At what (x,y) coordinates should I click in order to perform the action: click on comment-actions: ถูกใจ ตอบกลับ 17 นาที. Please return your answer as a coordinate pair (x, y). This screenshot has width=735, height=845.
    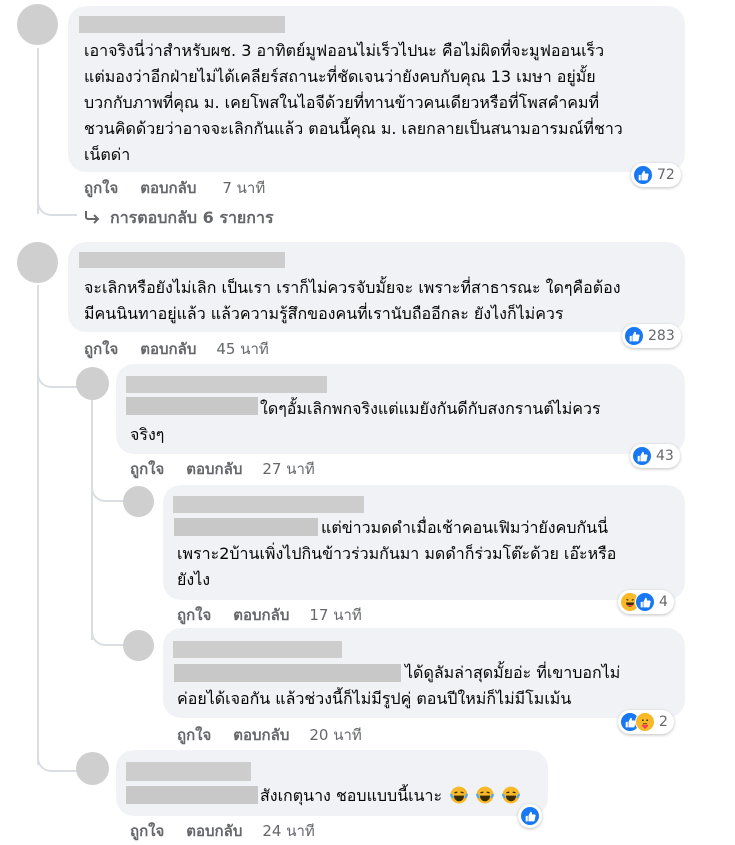
    Looking at the image, I should click on (269, 615).